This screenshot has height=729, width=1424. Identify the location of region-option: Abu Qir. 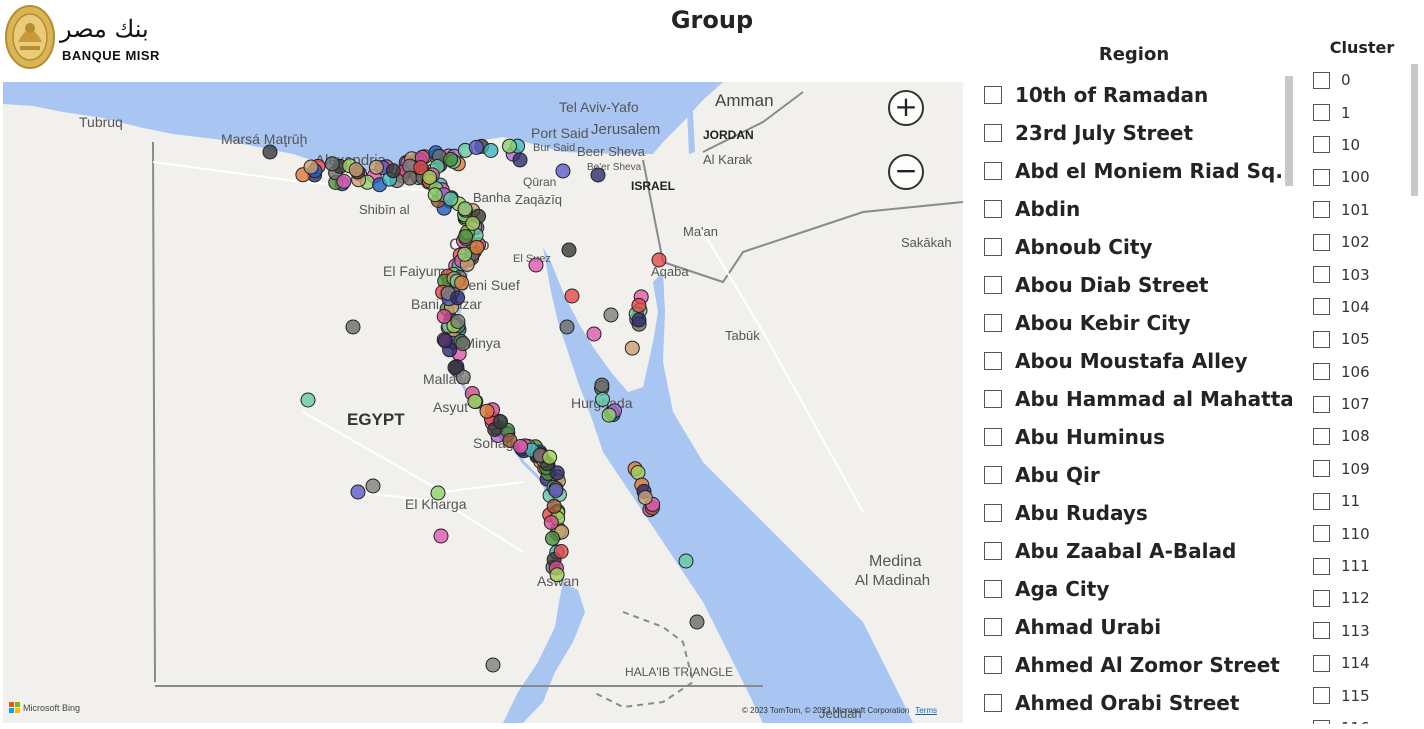
(1138, 475).